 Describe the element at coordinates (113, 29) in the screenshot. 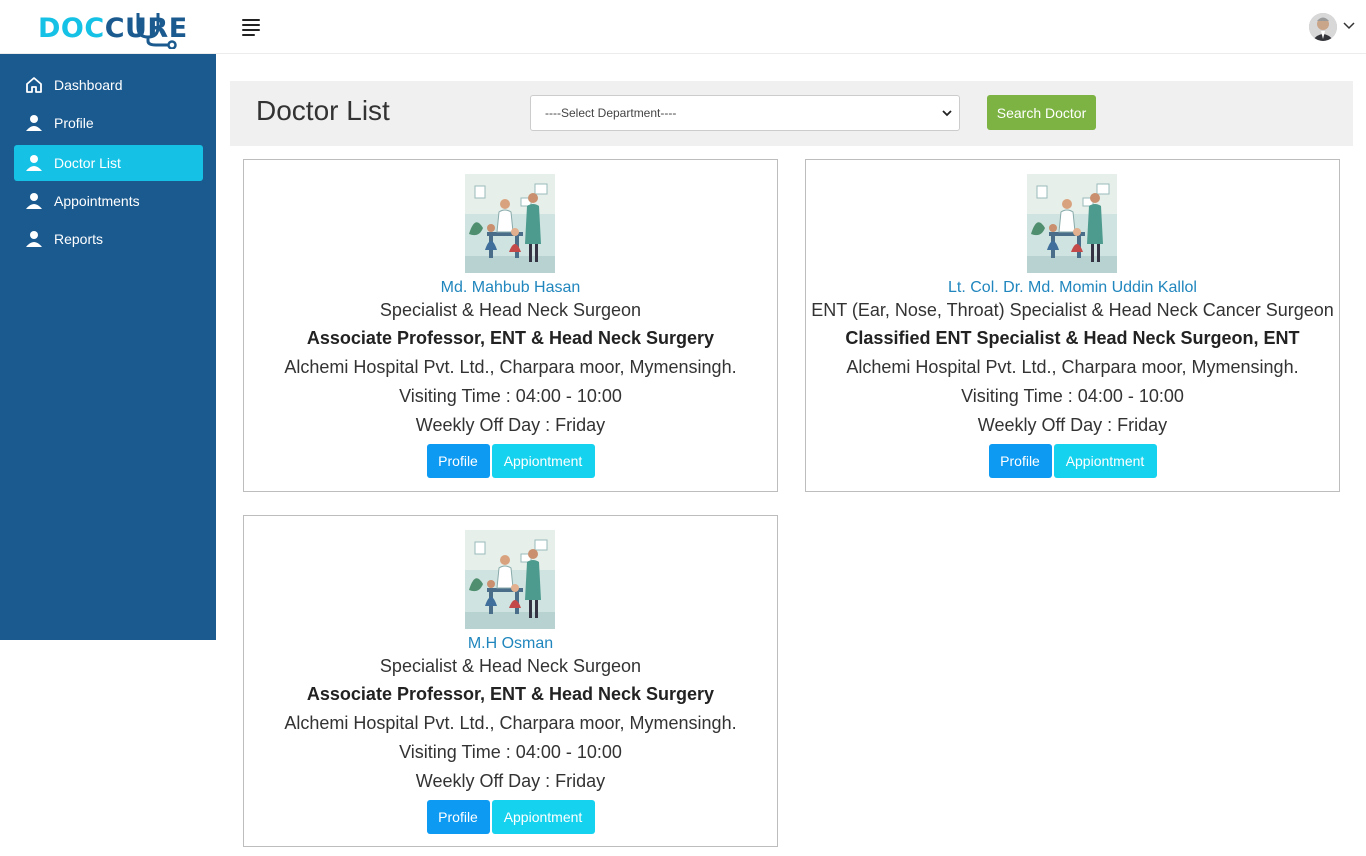

I see `doccure-logo: DOCCURE` at that location.